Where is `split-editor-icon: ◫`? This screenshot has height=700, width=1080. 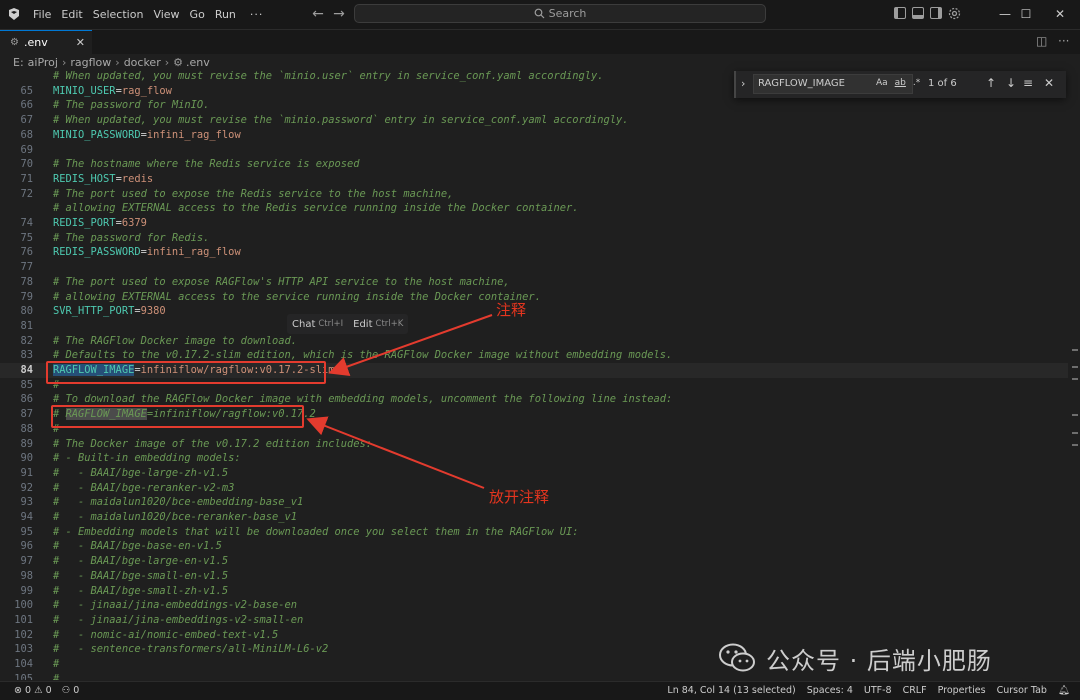
split-editor-icon: ◫ is located at coordinates (1041, 41).